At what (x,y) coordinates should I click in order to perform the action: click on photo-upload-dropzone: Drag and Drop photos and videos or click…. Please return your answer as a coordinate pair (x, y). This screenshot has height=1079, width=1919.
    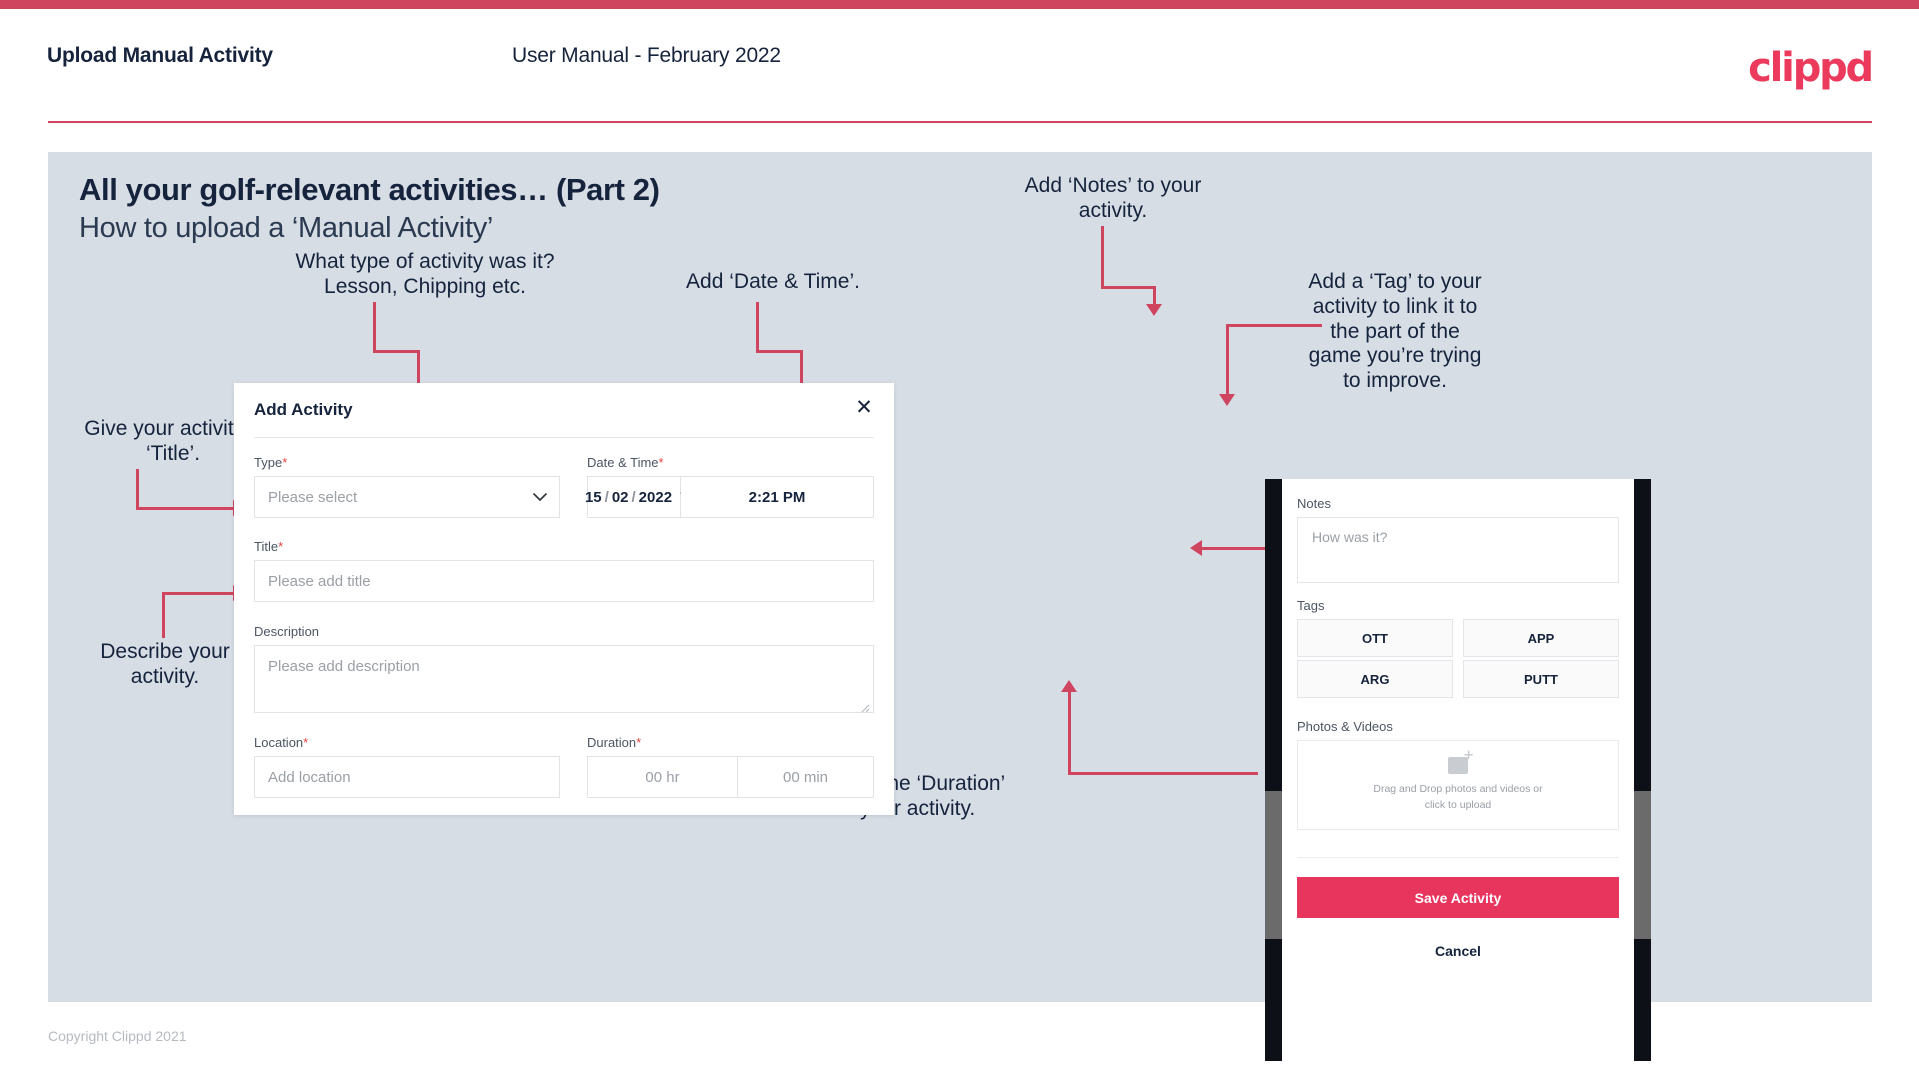
    Looking at the image, I should click on (1458, 785).